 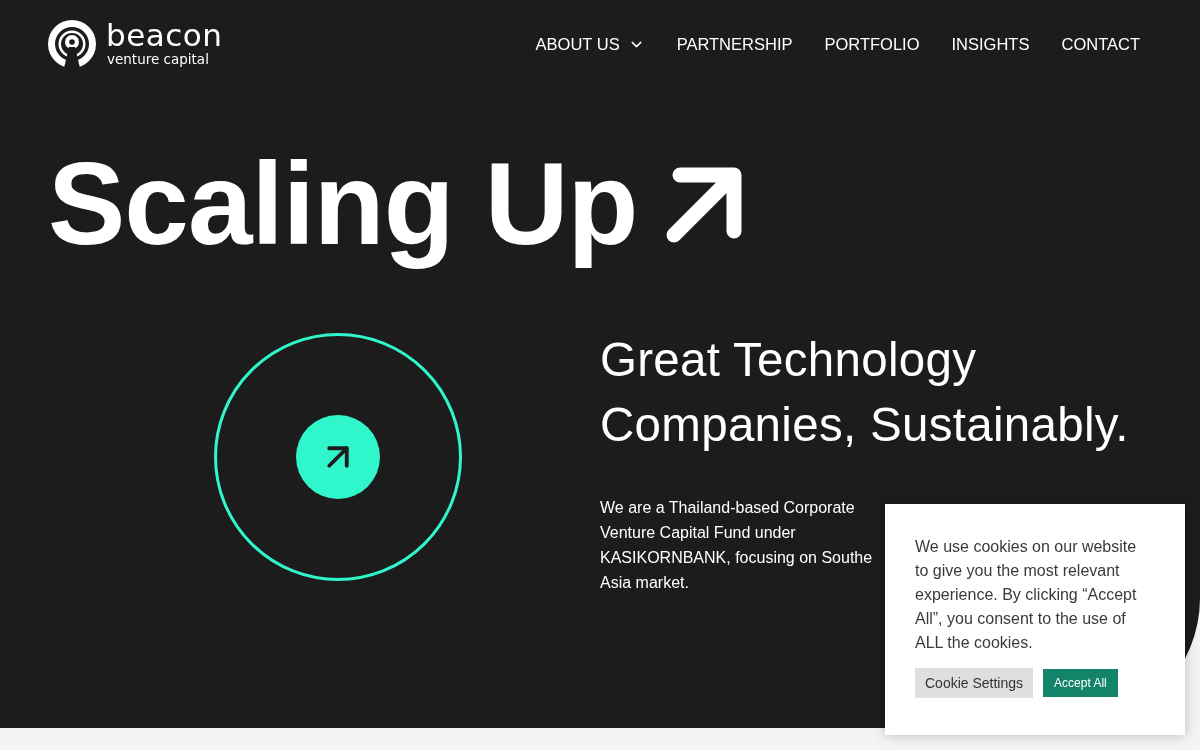 What do you see at coordinates (590, 44) in the screenshot?
I see `nav-link: ABOUT US` at bounding box center [590, 44].